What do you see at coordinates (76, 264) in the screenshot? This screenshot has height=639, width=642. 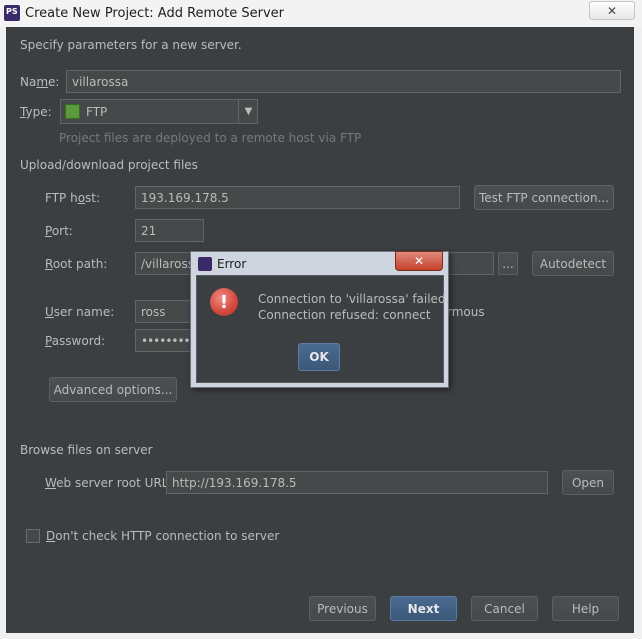 I see `root-path-label: Root path:` at bounding box center [76, 264].